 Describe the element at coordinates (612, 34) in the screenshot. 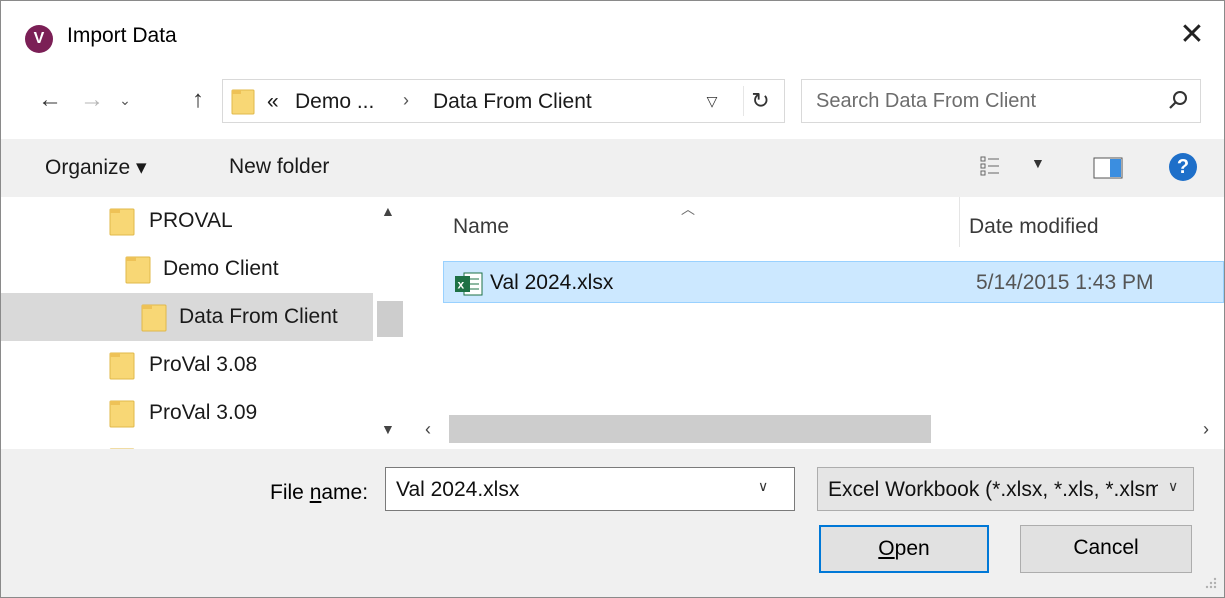

I see `title-bar: V Import Data ✕` at that location.